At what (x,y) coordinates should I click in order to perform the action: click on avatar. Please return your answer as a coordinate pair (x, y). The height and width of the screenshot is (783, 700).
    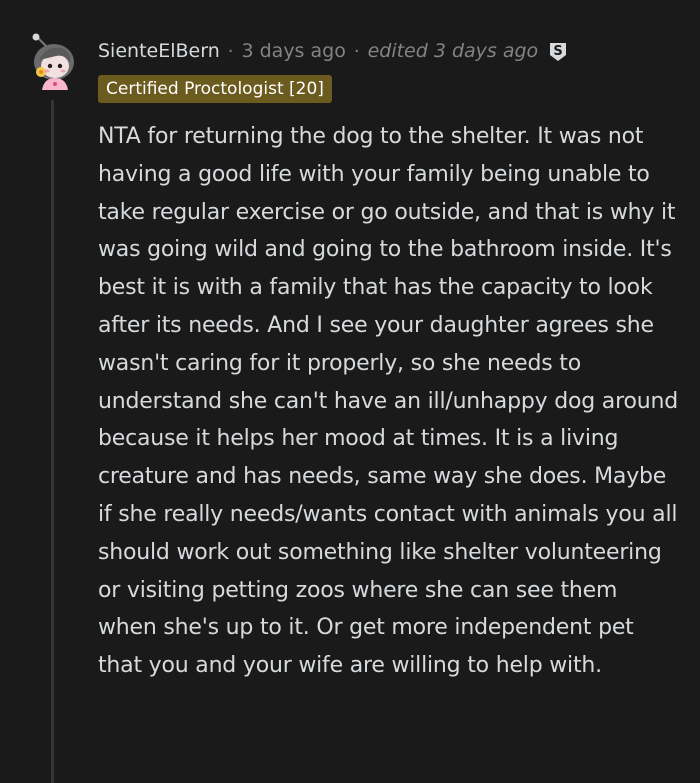
    Looking at the image, I should click on (54, 62).